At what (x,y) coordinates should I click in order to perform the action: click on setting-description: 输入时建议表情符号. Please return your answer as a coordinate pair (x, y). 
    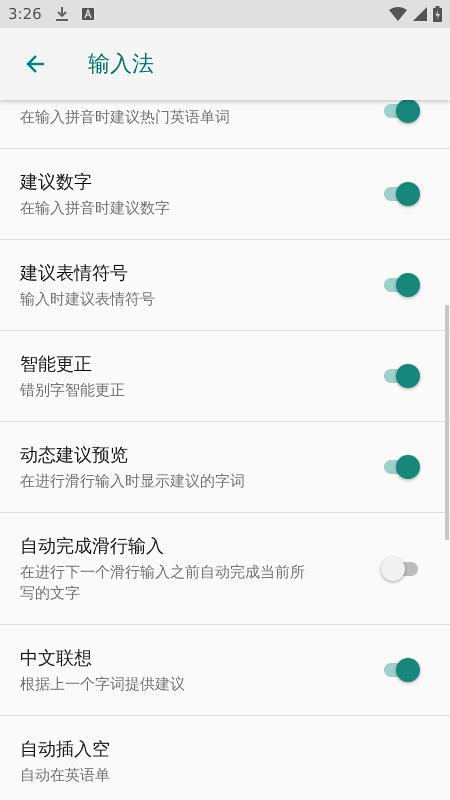
    Looking at the image, I should click on (88, 299).